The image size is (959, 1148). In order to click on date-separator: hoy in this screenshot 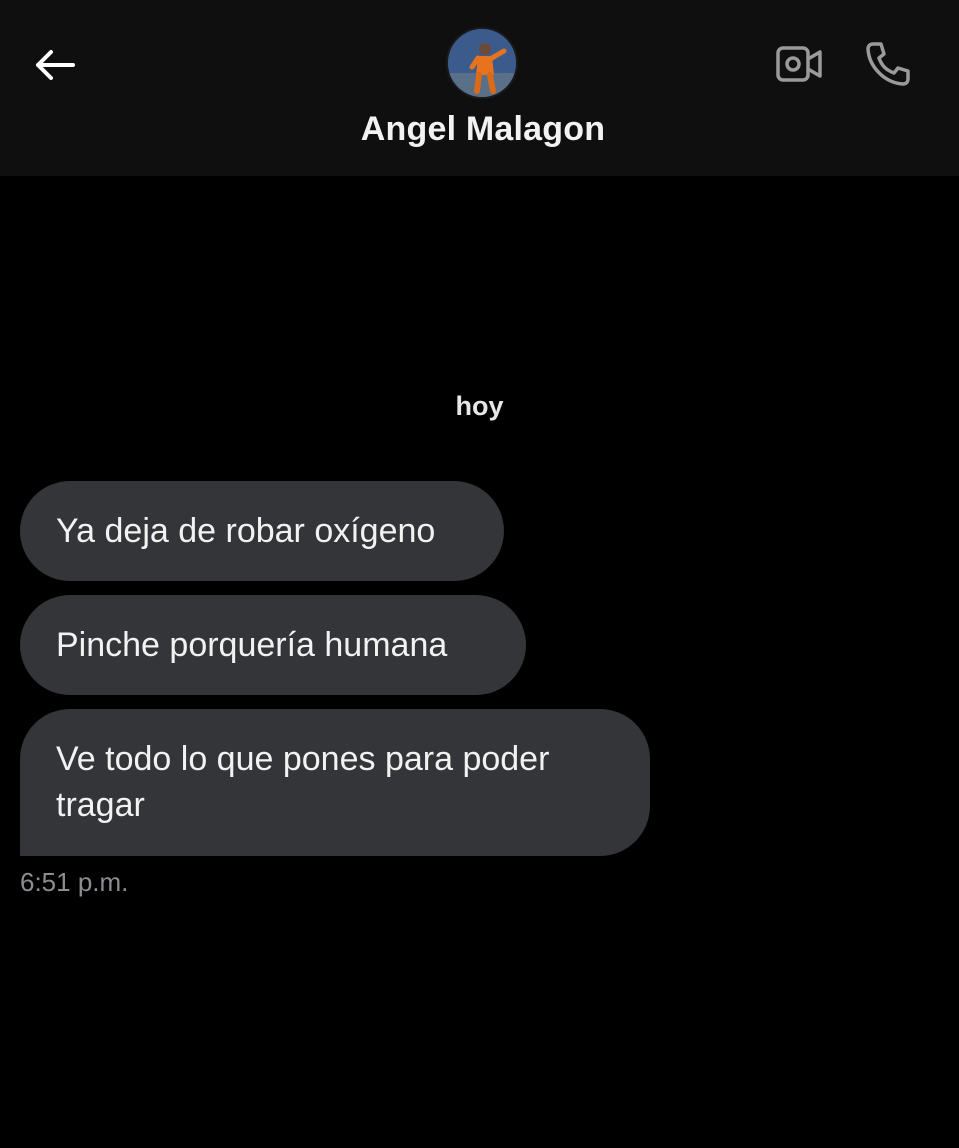, I will do `click(479, 406)`.